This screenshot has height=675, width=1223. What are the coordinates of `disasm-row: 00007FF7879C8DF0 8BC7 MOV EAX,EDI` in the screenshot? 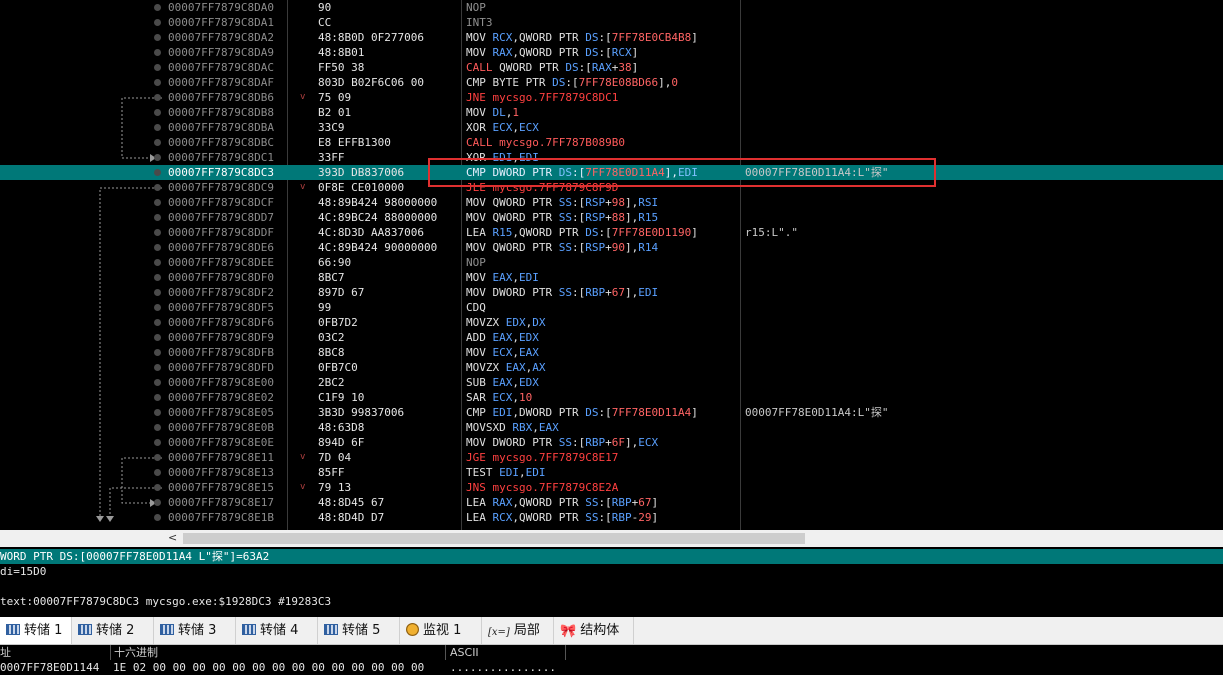 It's located at (611, 277).